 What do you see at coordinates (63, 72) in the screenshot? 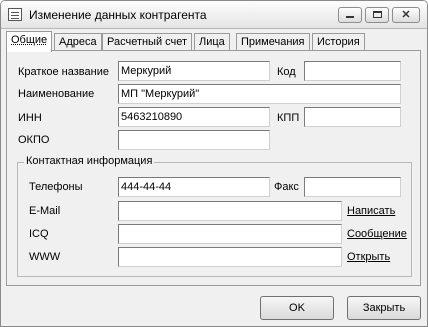
I see `short-name-label: Краткое название` at bounding box center [63, 72].